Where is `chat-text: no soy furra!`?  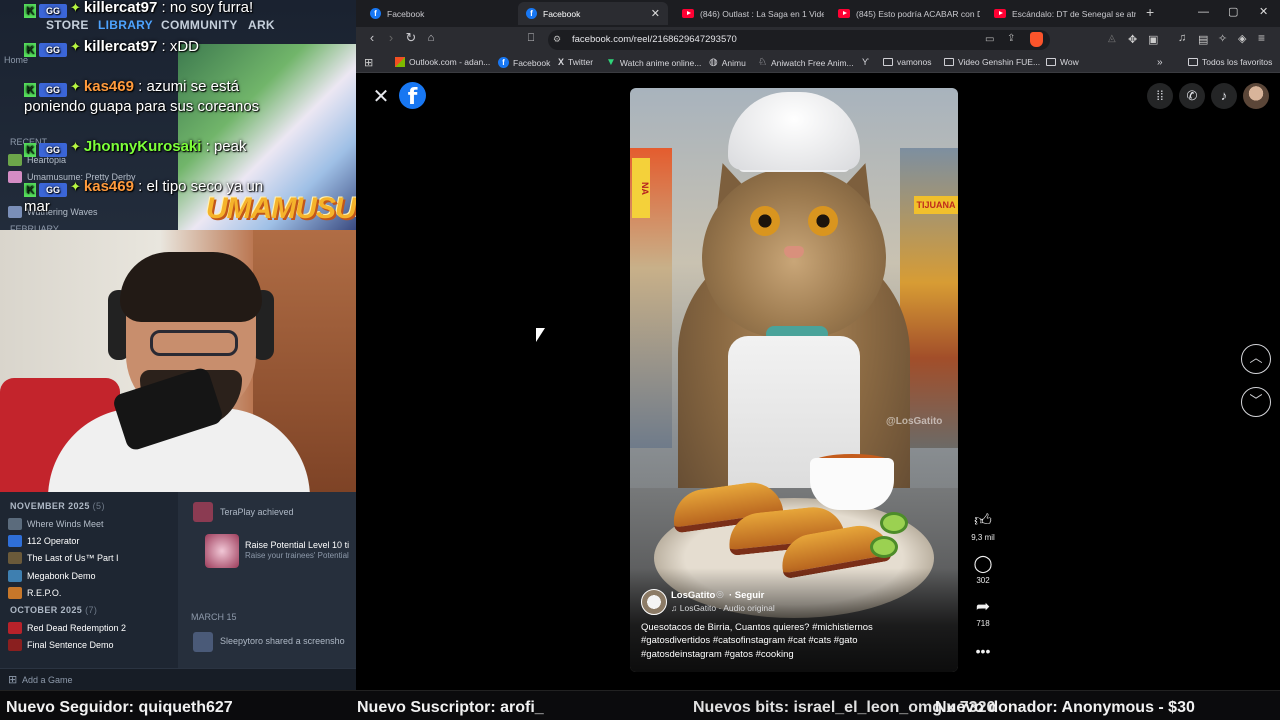 chat-text: no soy furra! is located at coordinates (211, 8).